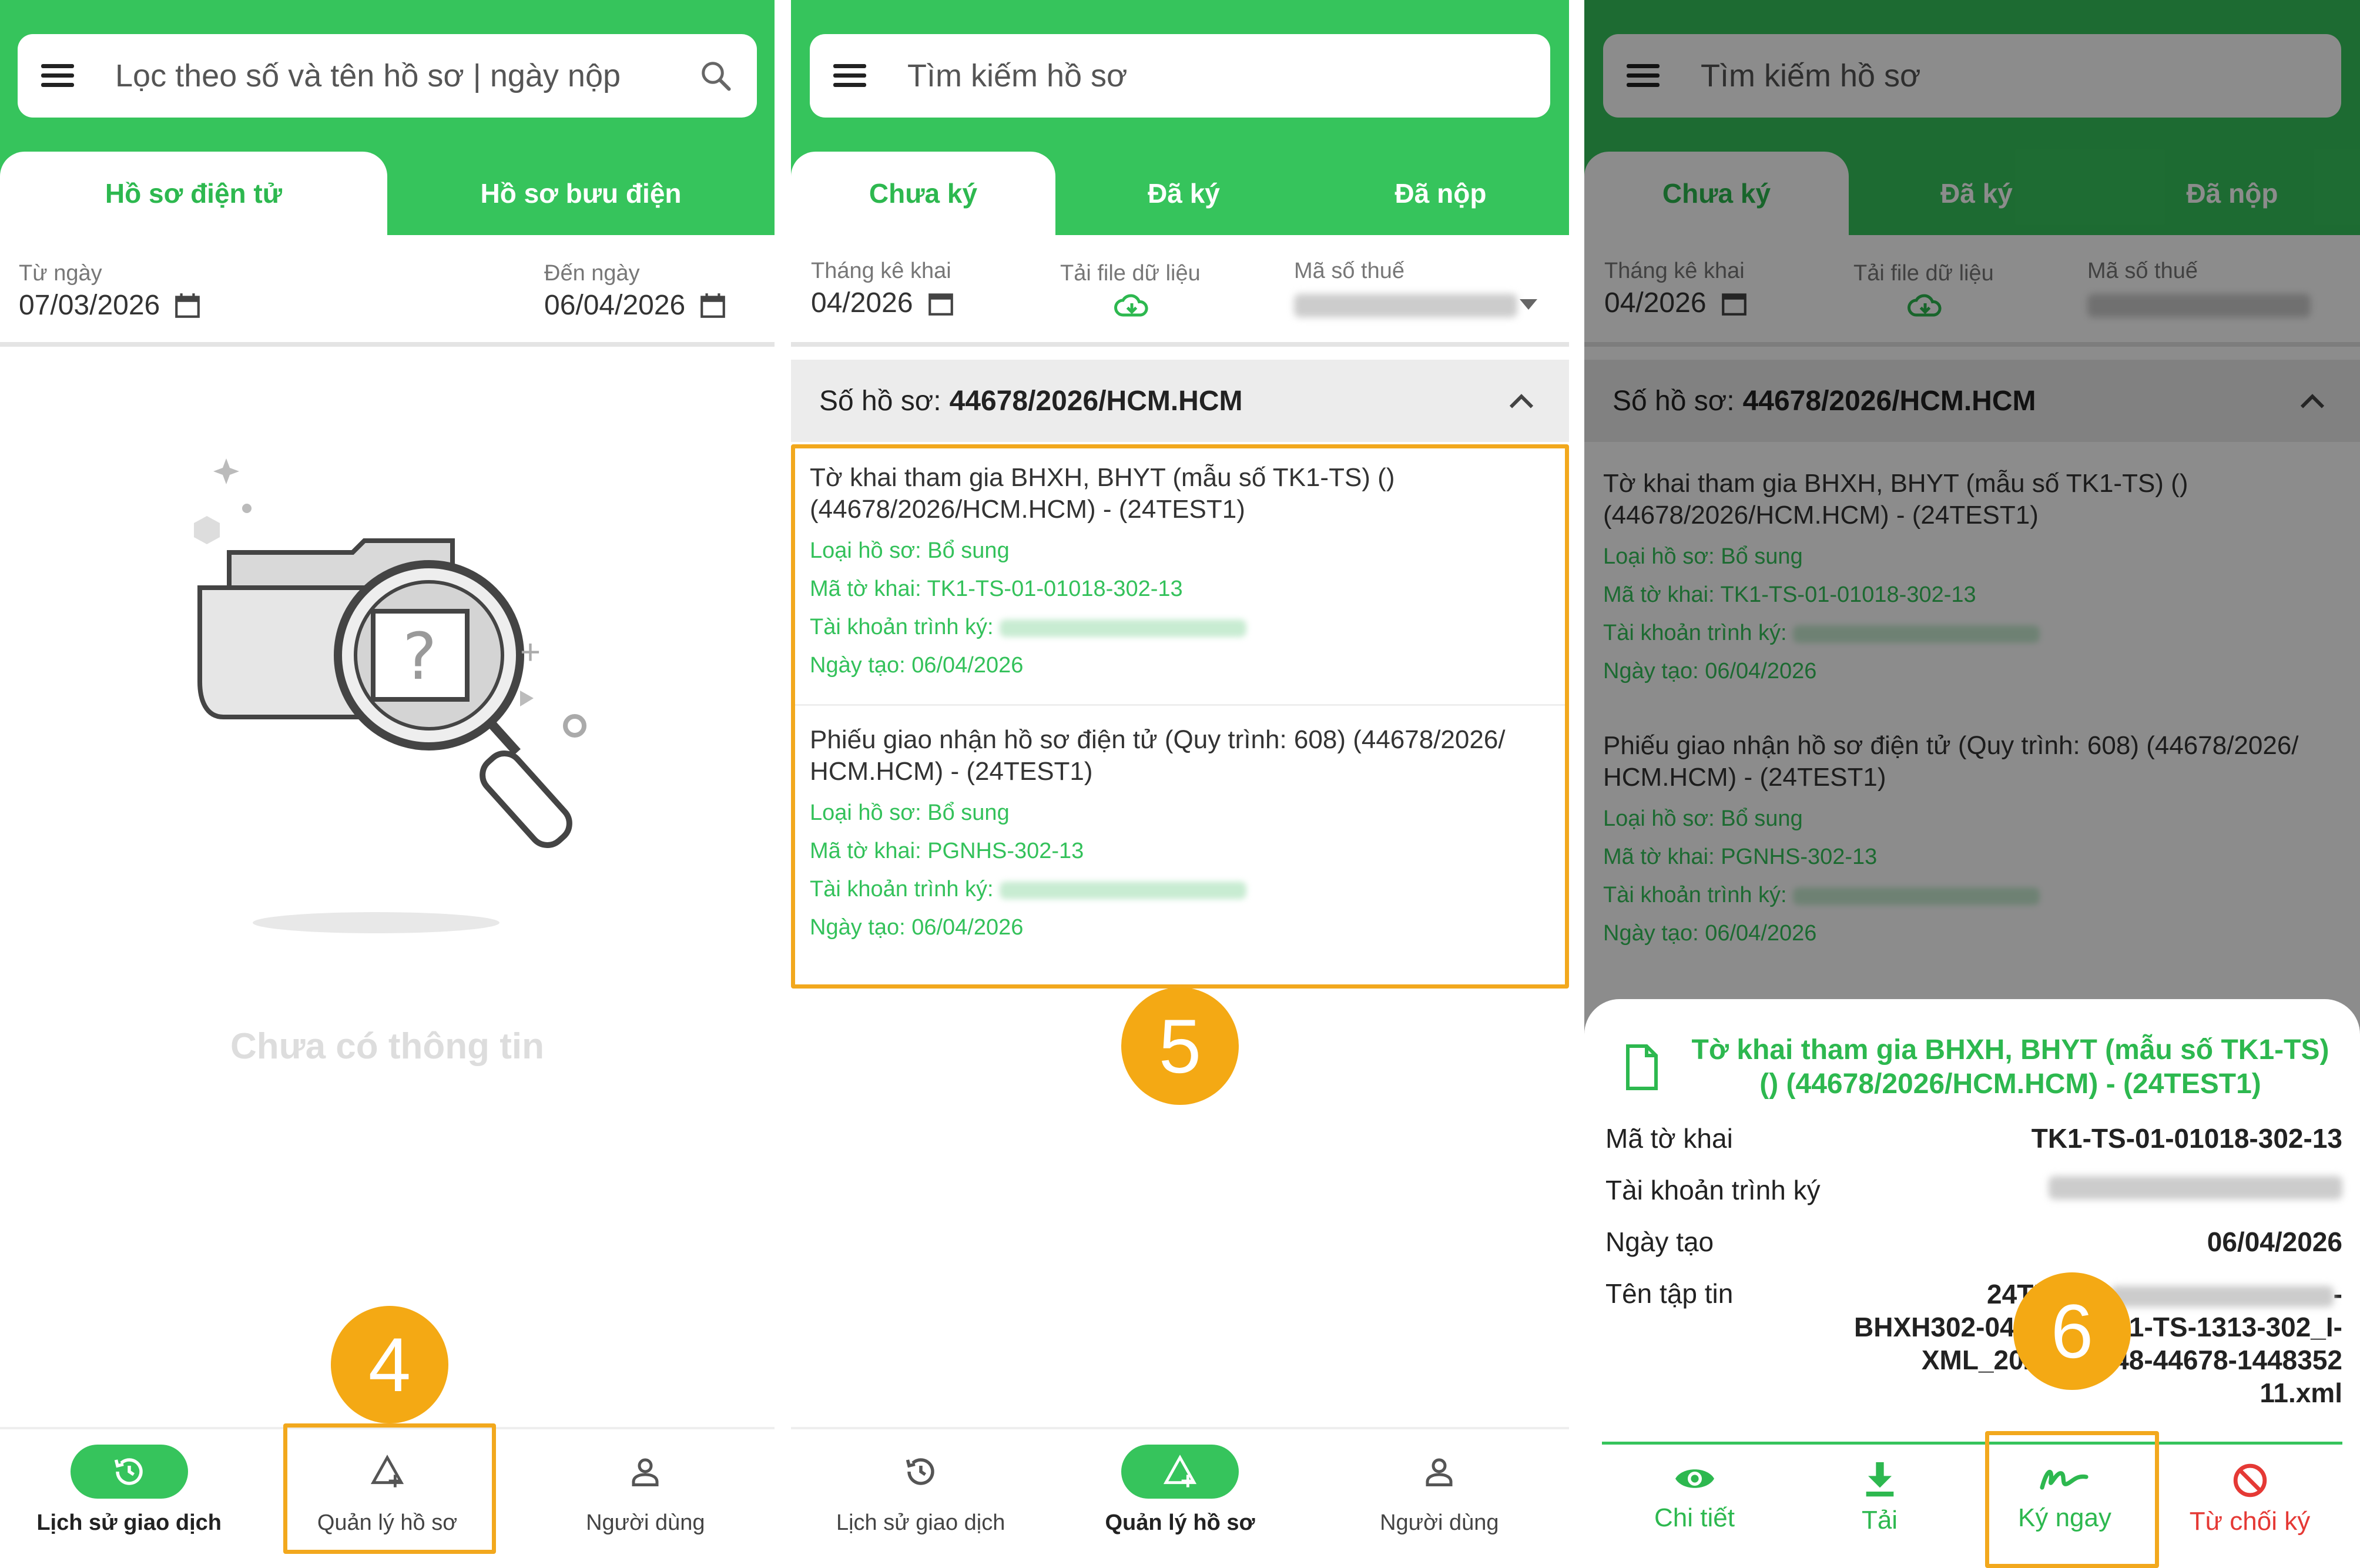 The height and width of the screenshot is (1568, 2360). What do you see at coordinates (1642, 1067) in the screenshot?
I see `document-icon` at bounding box center [1642, 1067].